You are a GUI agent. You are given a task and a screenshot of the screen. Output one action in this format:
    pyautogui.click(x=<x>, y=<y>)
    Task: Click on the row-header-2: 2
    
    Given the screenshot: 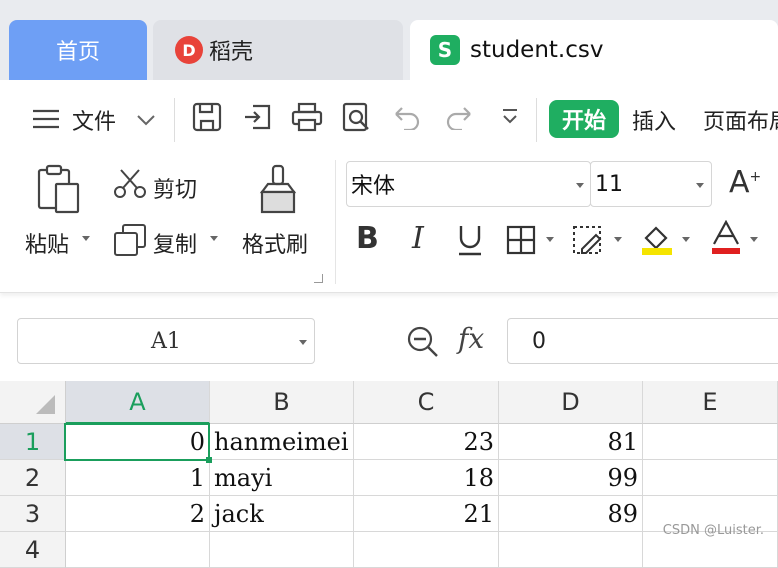 What is the action you would take?
    pyautogui.click(x=33, y=478)
    